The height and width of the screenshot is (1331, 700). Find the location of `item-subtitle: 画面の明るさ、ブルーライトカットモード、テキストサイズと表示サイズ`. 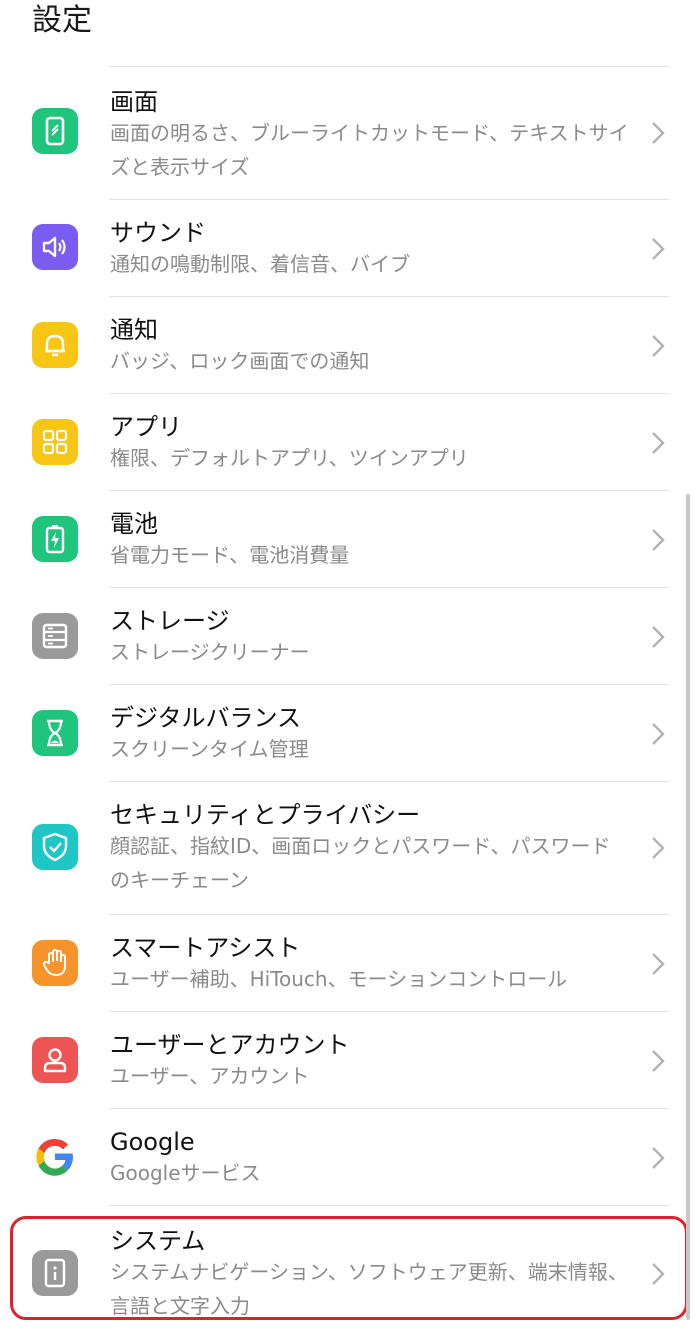

item-subtitle: 画面の明るさ、ブルーライトカットモード、テキストサイズと表示サイズ is located at coordinates (369, 150).